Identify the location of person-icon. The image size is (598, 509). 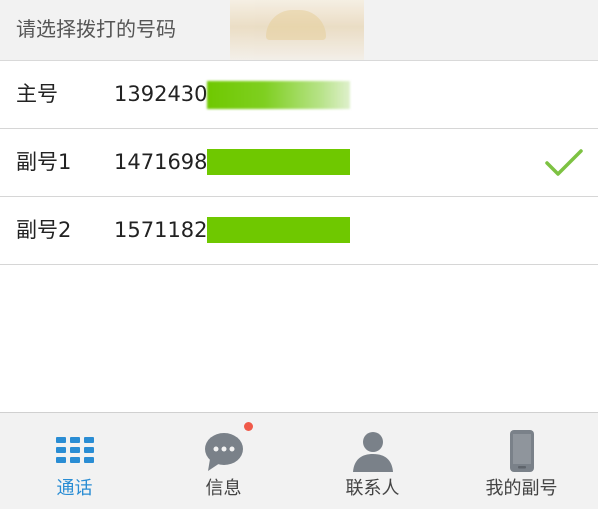
(372, 452).